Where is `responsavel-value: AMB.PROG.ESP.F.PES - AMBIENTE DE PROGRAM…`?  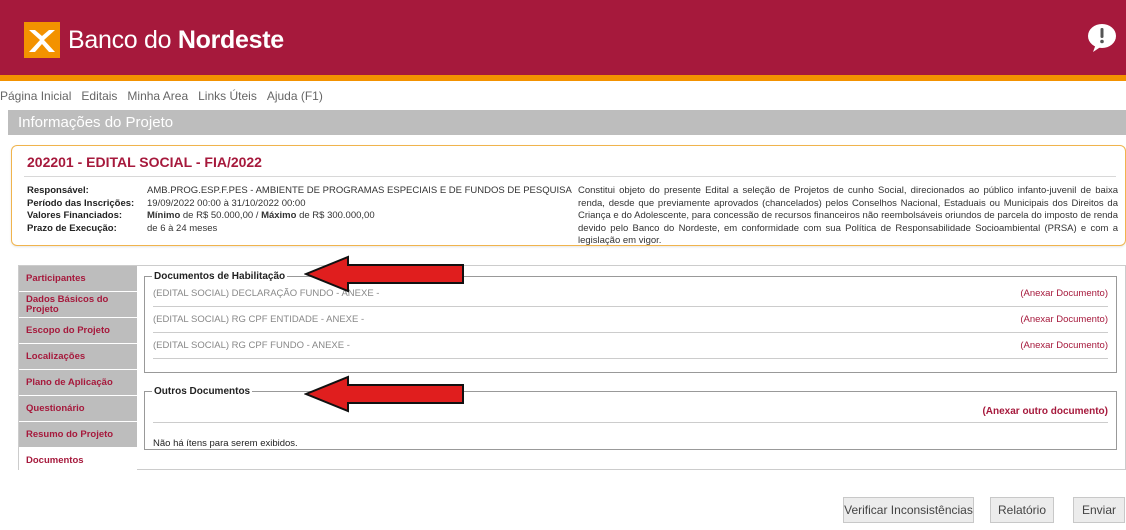
responsavel-value: AMB.PROG.ESP.F.PES - AMBIENTE DE PROGRAM… is located at coordinates (359, 190).